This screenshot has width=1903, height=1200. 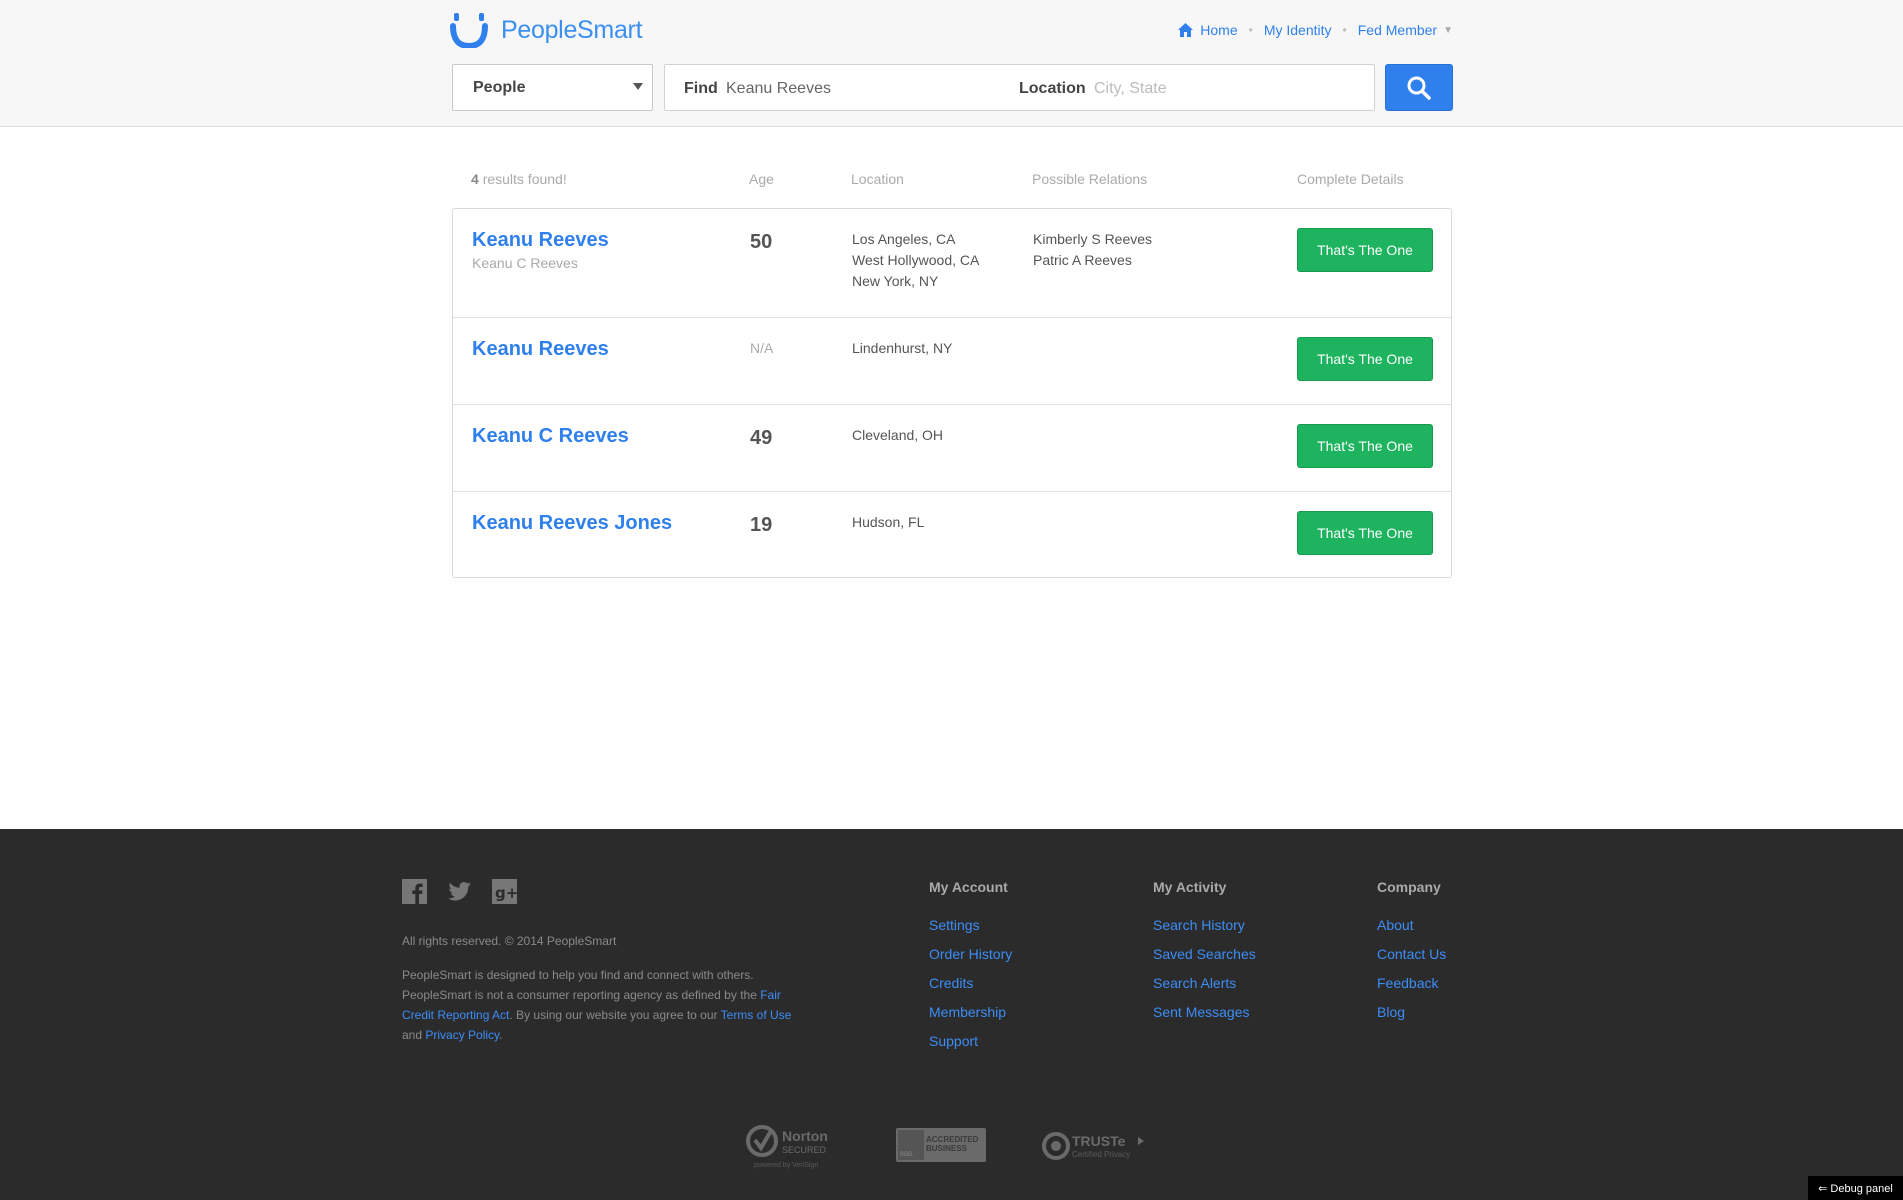 I want to click on location-label: Location, so click(x=1052, y=88).